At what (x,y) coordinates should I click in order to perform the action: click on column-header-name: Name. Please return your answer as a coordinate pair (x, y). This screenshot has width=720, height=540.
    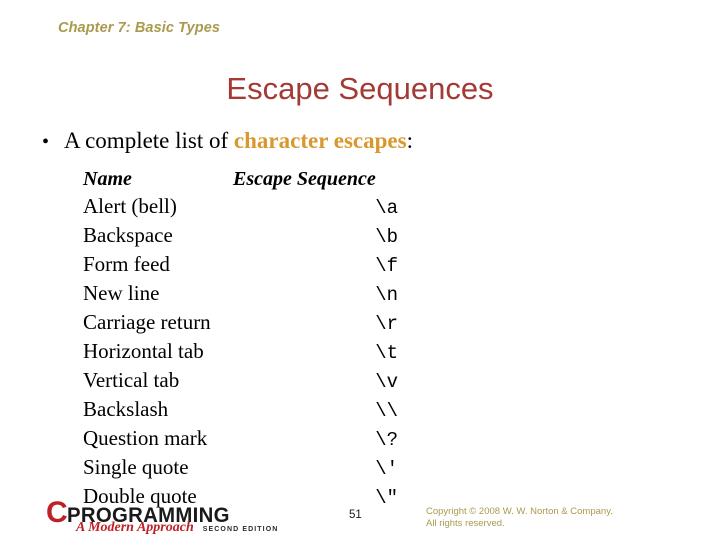
    Looking at the image, I should click on (107, 179).